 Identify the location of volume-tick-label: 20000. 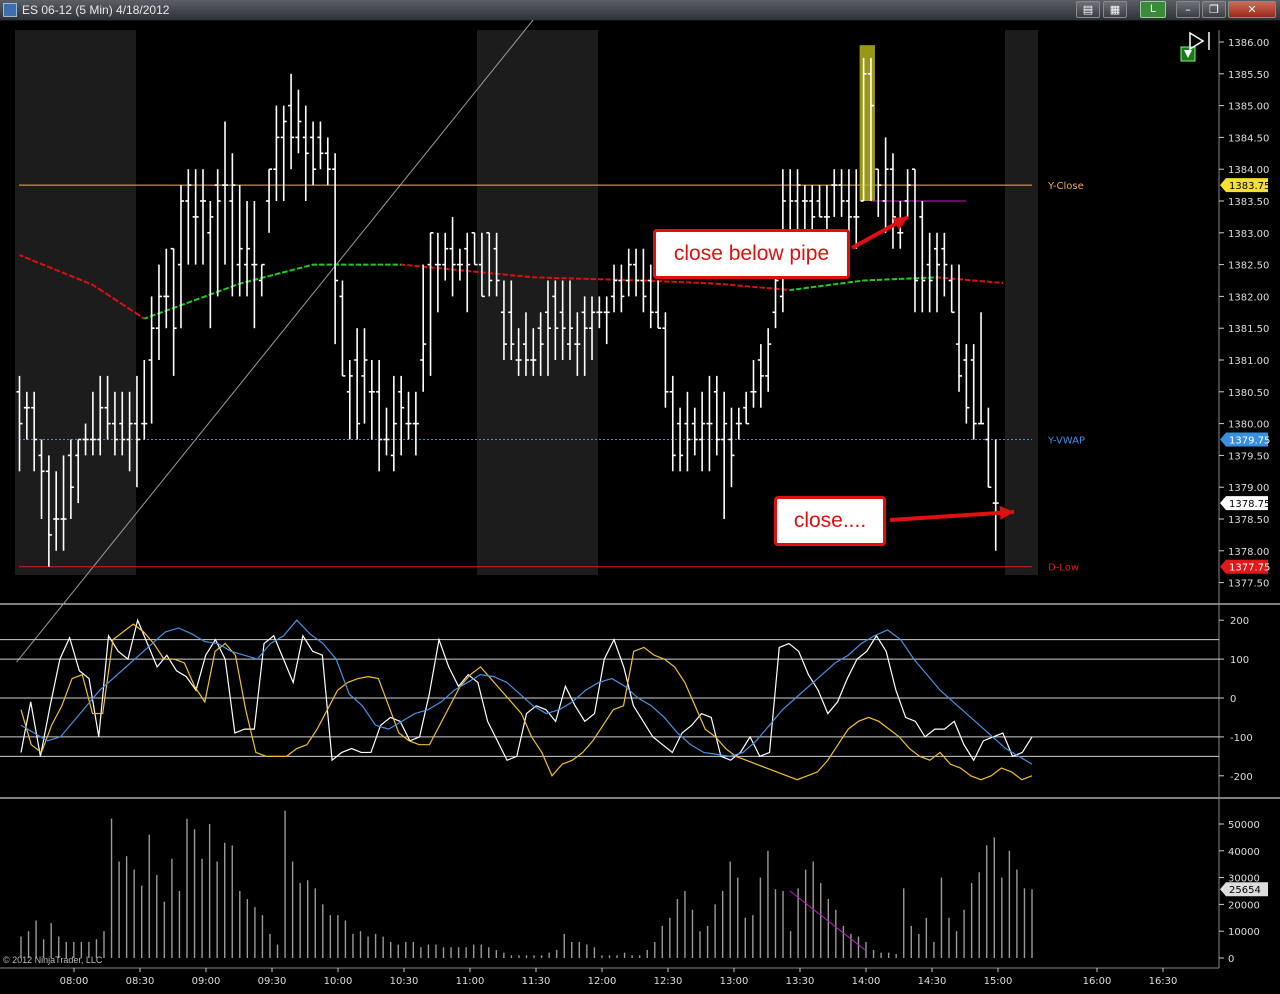
(1244, 905).